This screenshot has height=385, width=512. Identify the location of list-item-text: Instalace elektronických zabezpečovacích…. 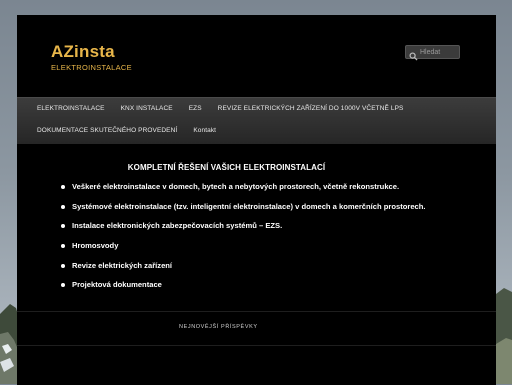
(177, 226).